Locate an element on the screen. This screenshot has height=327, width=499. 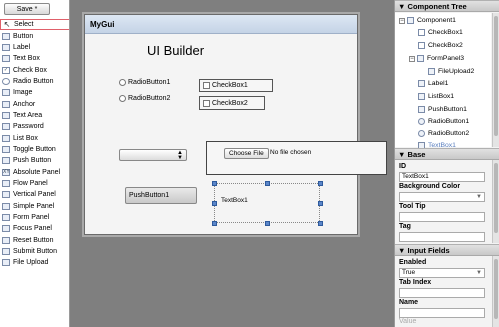
tree-scrollbar is located at coordinates (495, 80).